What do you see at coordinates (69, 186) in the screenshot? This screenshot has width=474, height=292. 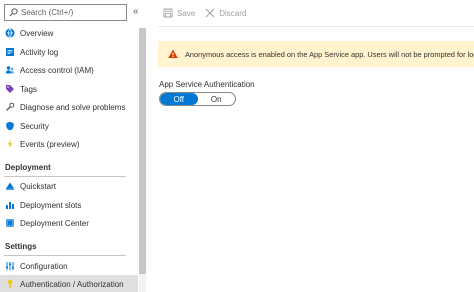 I see `sidebar-item-quickstart: Quickstart` at bounding box center [69, 186].